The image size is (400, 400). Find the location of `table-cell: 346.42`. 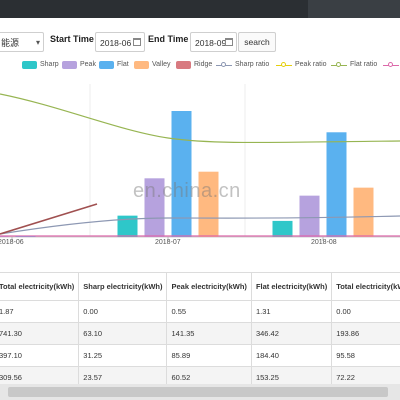

table-cell: 346.42 is located at coordinates (291, 333).